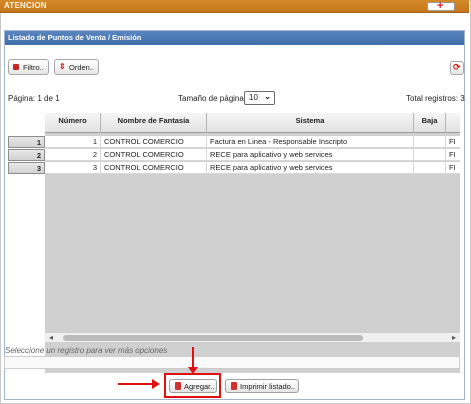 The width and height of the screenshot is (471, 404). I want to click on refresh-icon: ⟳, so click(457, 67).